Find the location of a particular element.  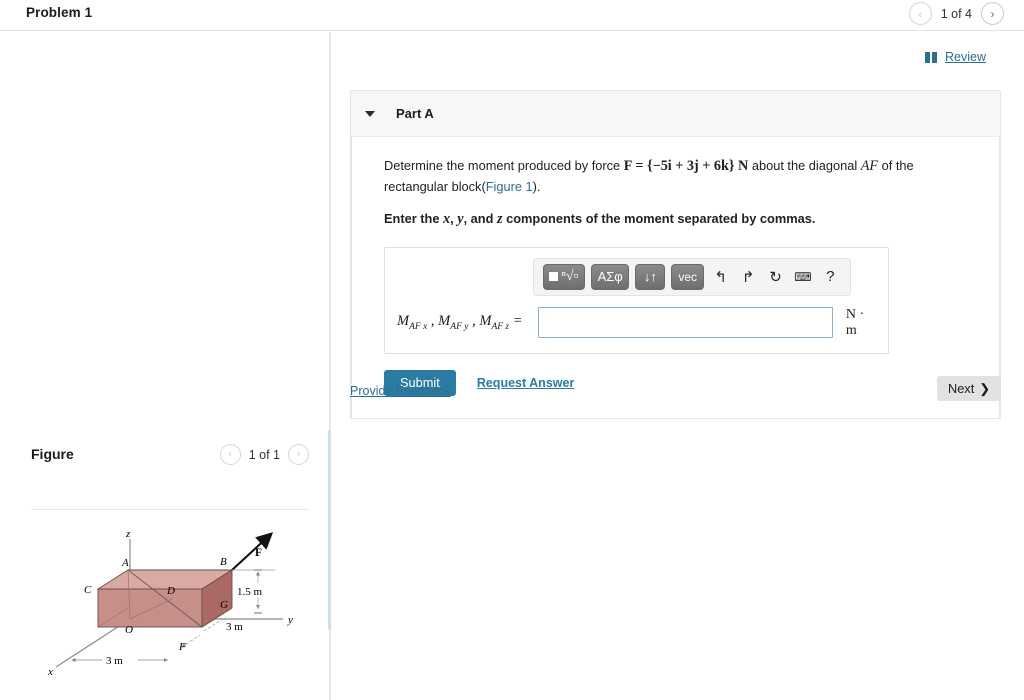

book-icon is located at coordinates (931, 57).